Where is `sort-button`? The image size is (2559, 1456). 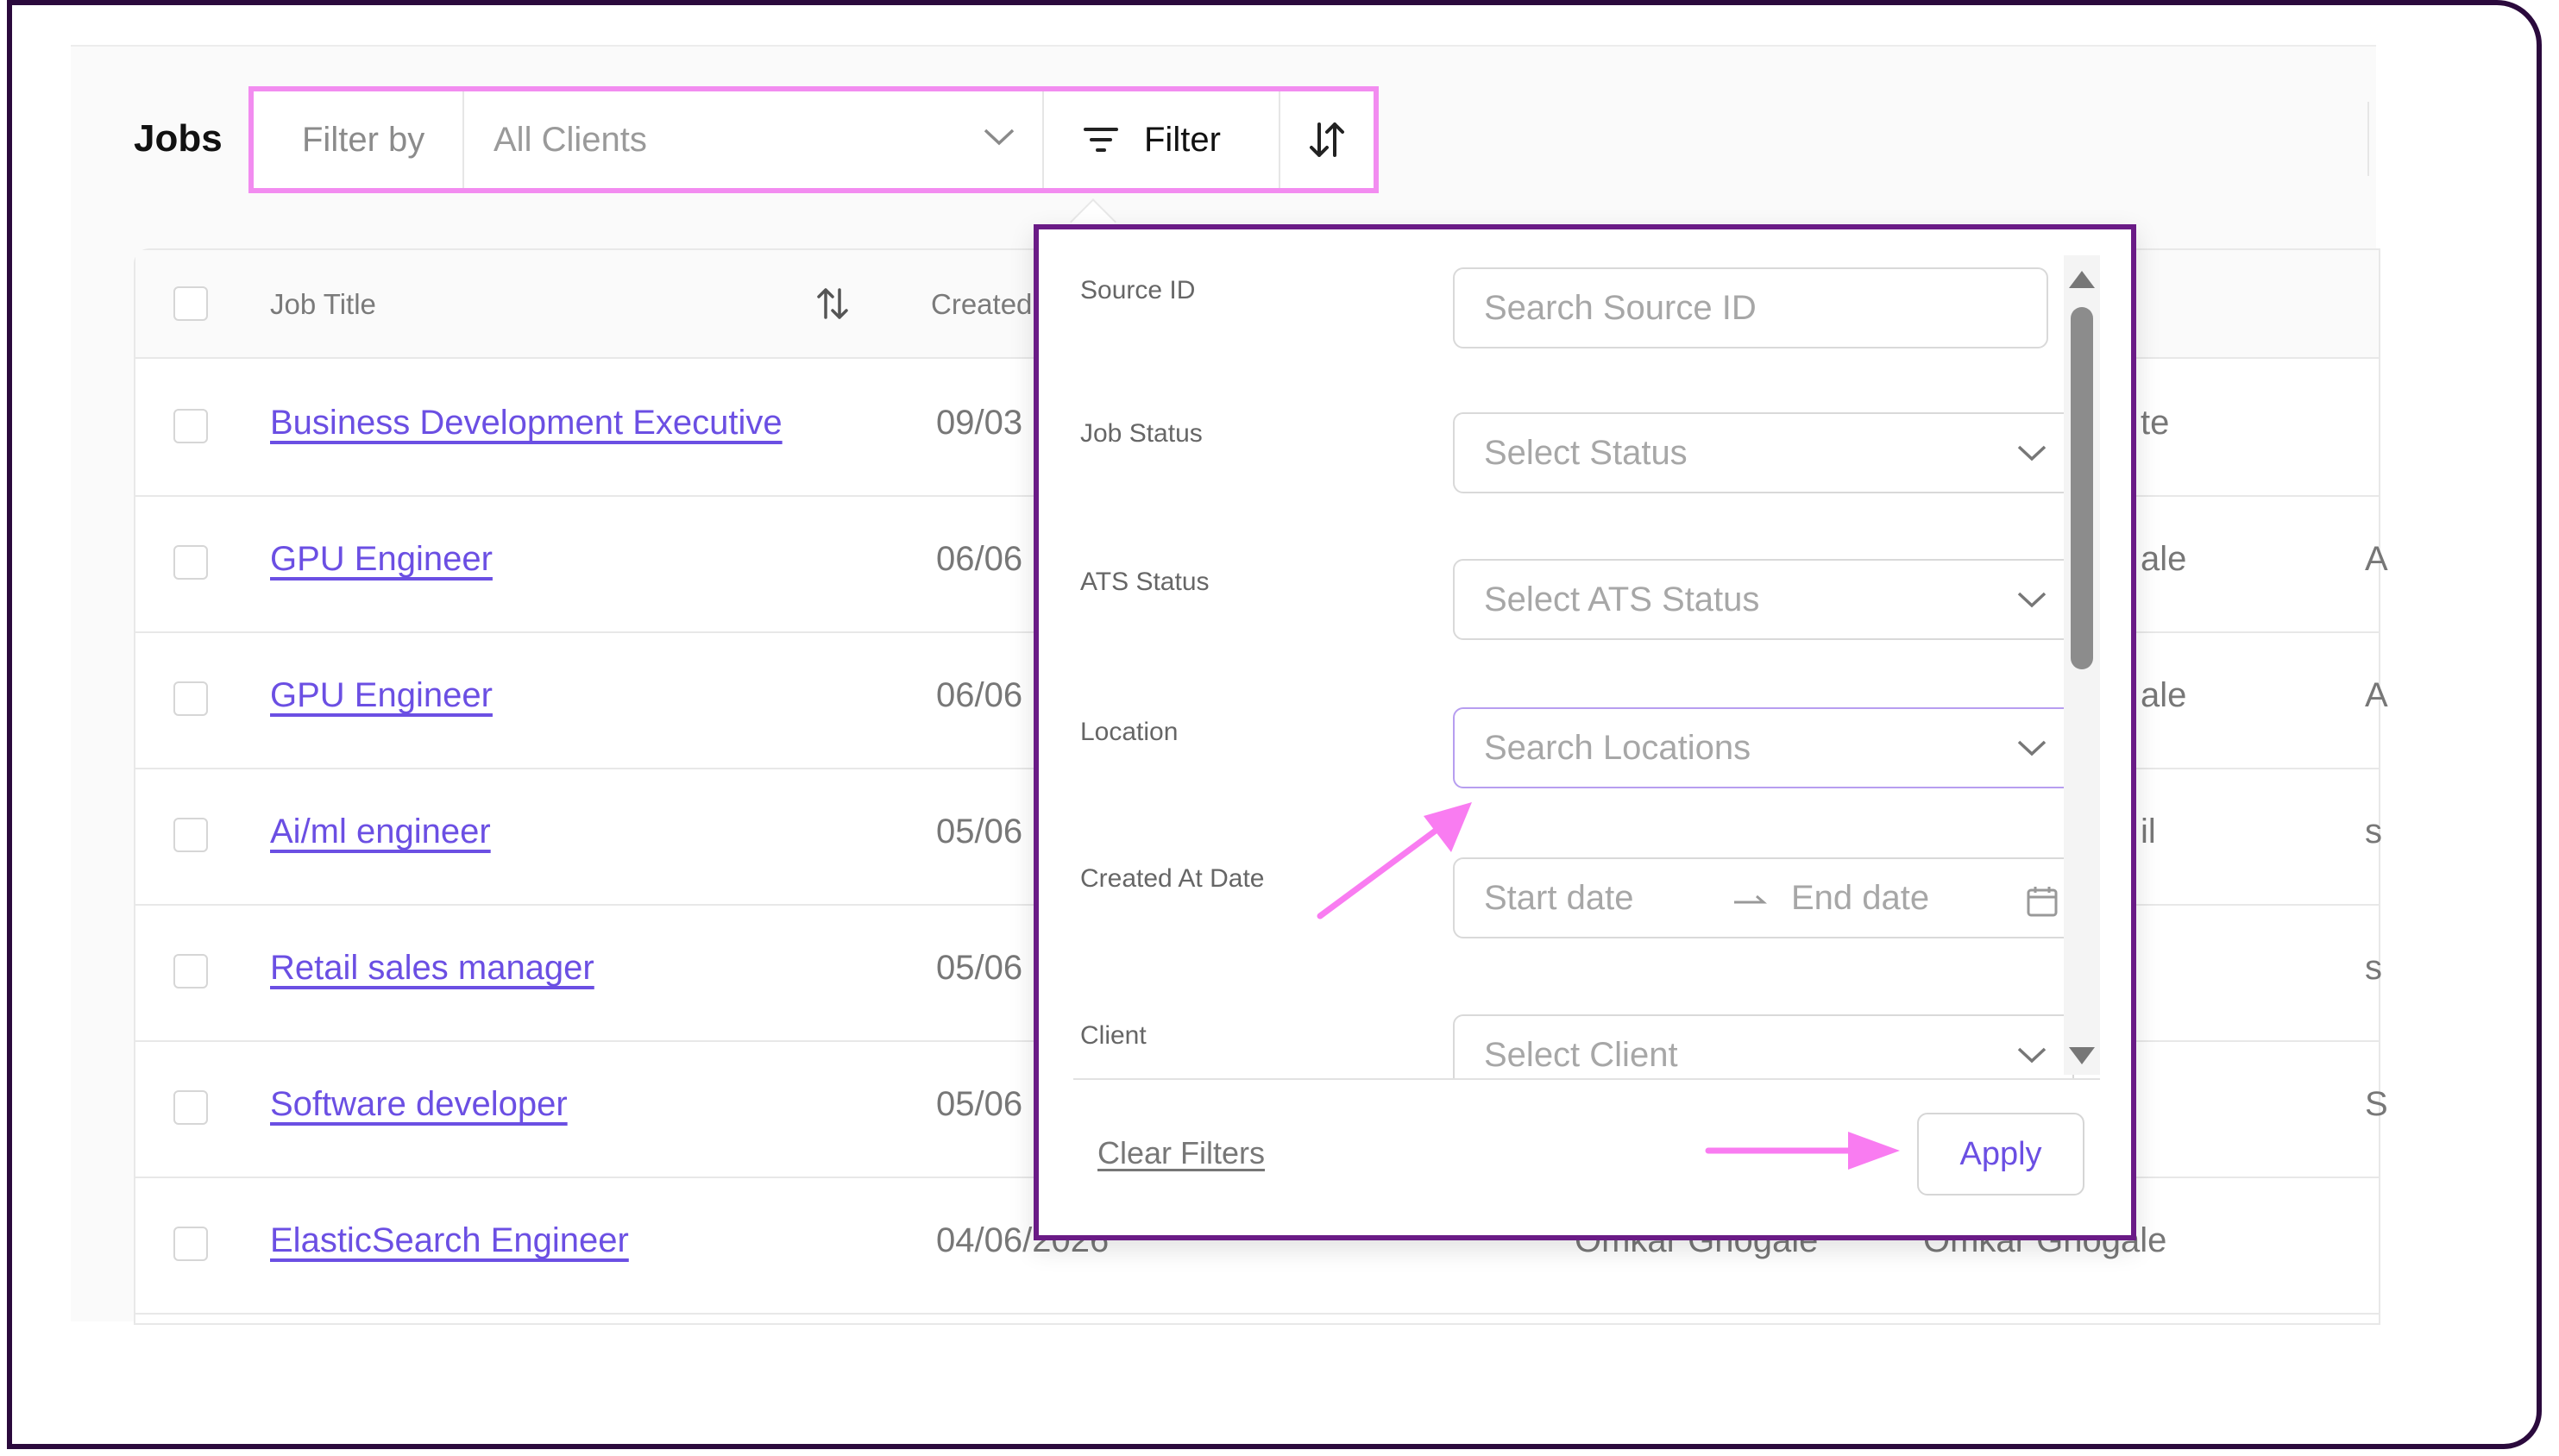
sort-button is located at coordinates (1327, 139).